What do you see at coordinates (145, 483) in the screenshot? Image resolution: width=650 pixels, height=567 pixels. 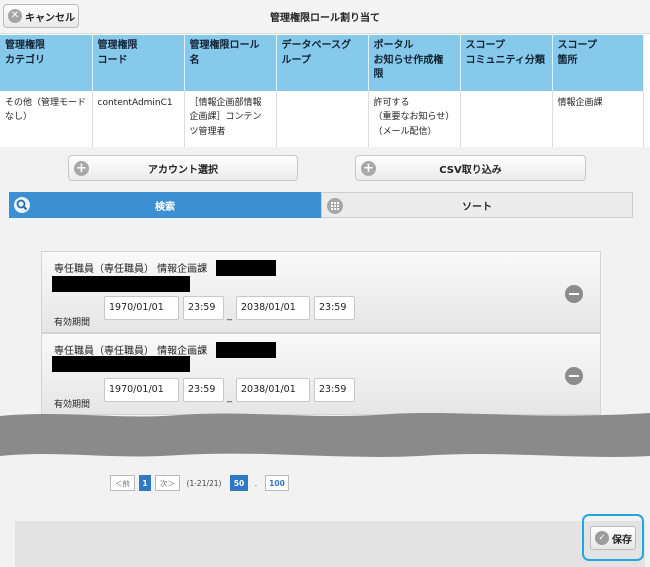 I see `page-number-current: 1` at bounding box center [145, 483].